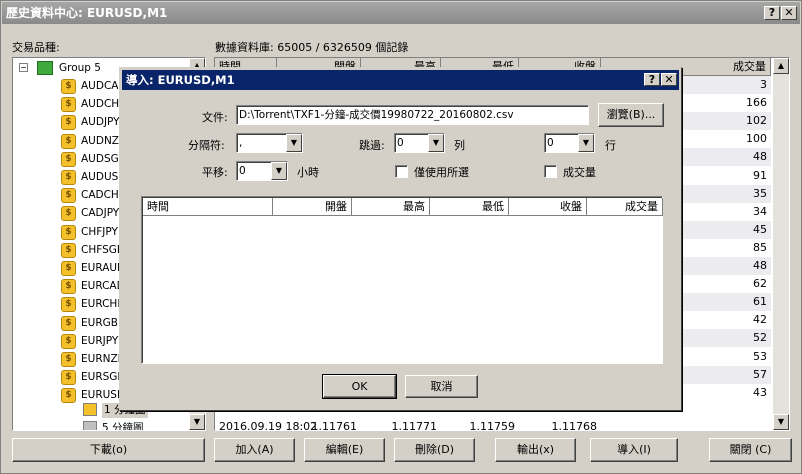  I want to click on preview-column-header: 成交量, so click(625, 207).